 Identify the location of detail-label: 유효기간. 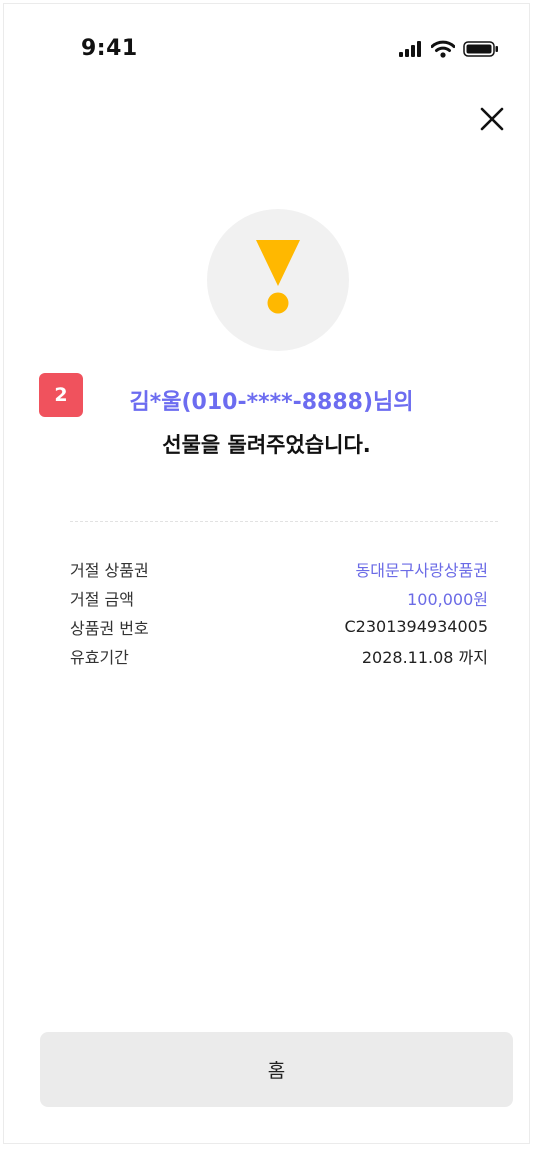
(99, 657).